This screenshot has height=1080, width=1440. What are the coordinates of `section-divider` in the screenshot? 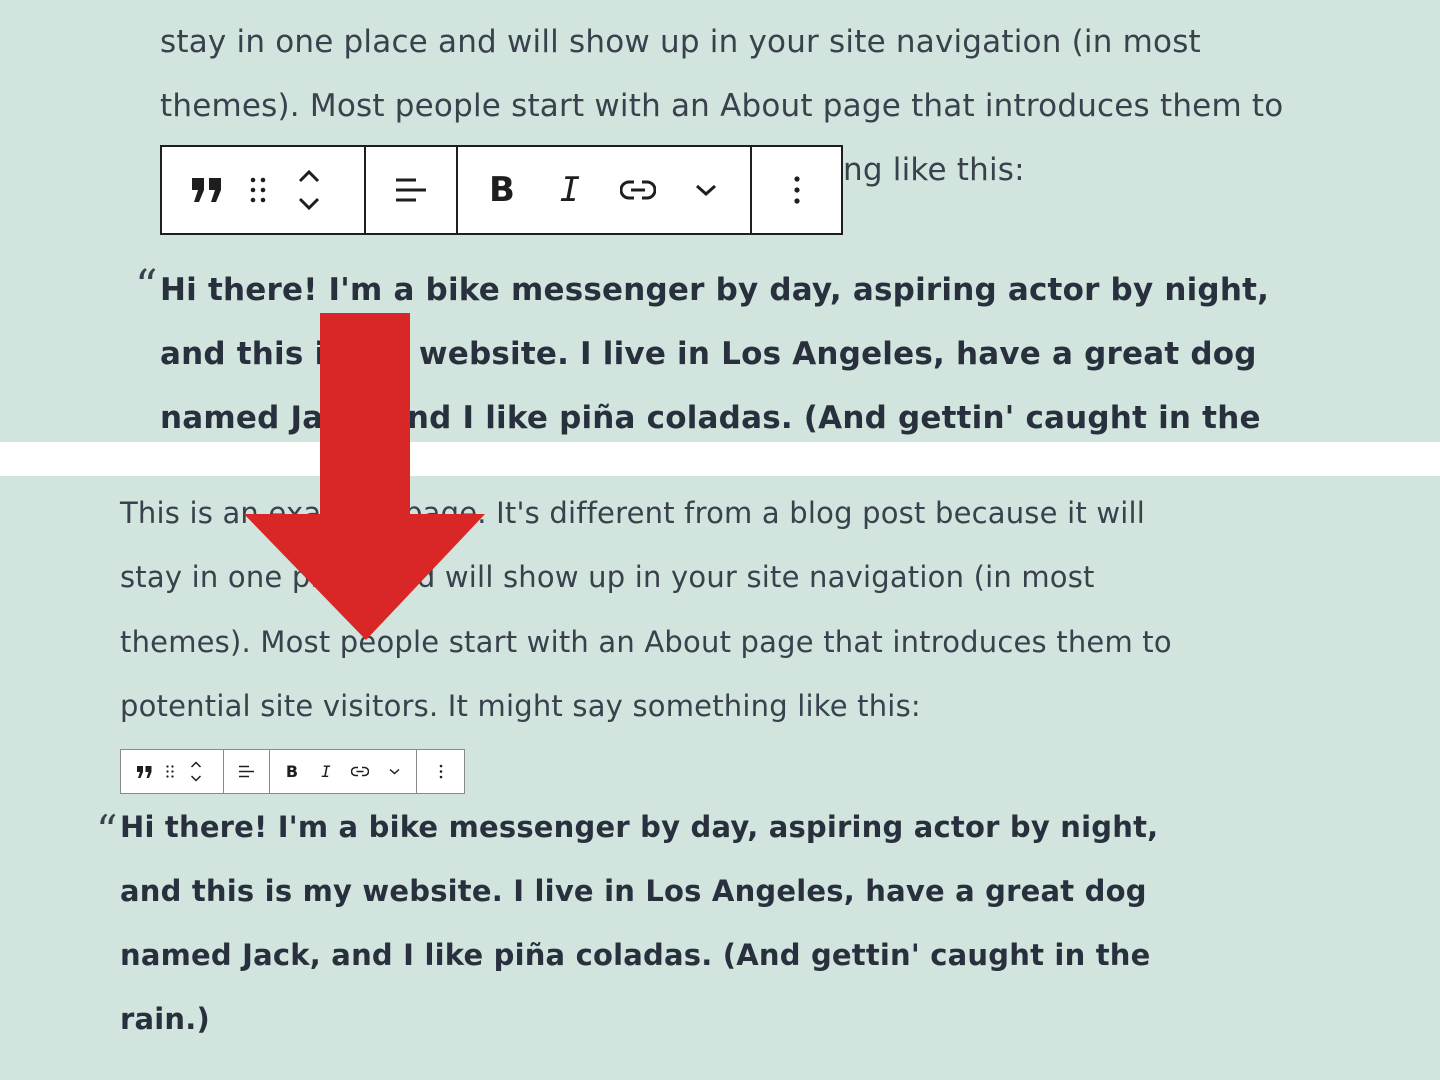 It's located at (720, 459).